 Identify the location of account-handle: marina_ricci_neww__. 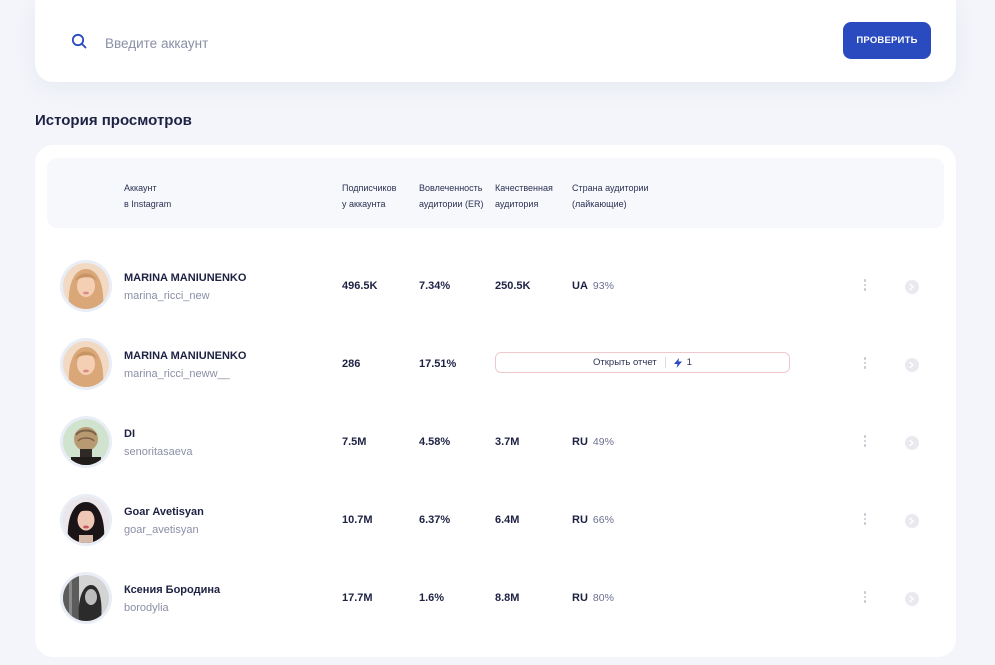
(177, 374).